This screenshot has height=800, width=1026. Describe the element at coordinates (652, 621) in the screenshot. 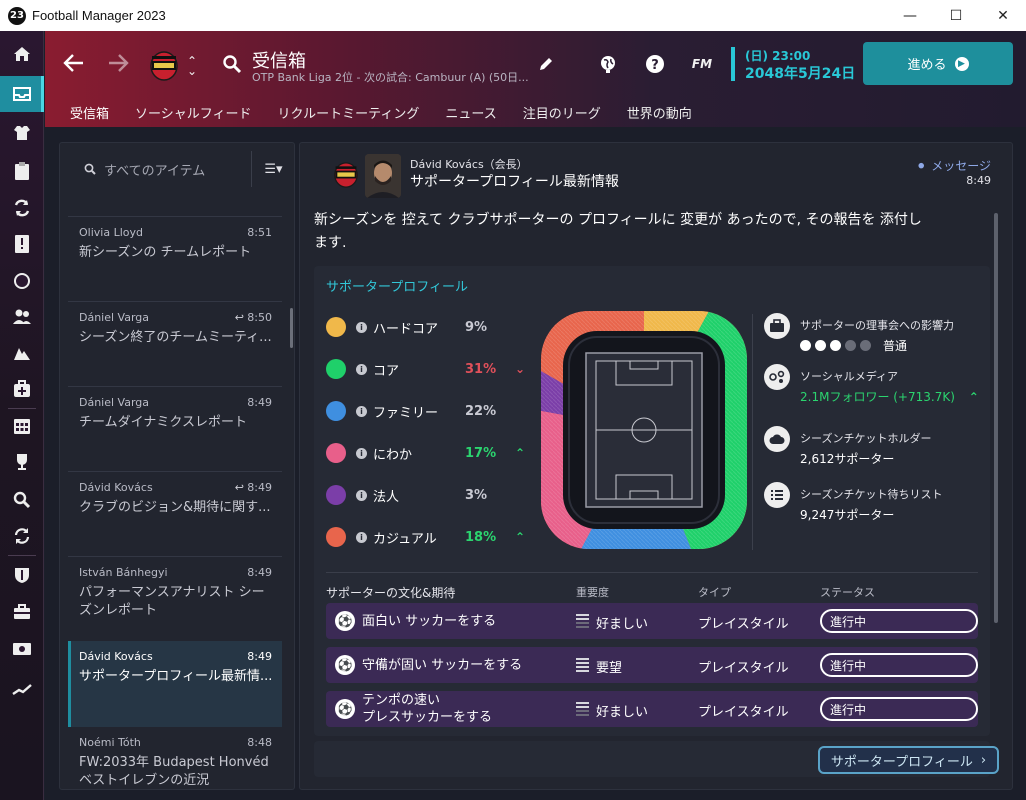

I see `expectation-row: ⚽ 面白い サッカーをする 好ましい プレイスタイル 進行中` at that location.